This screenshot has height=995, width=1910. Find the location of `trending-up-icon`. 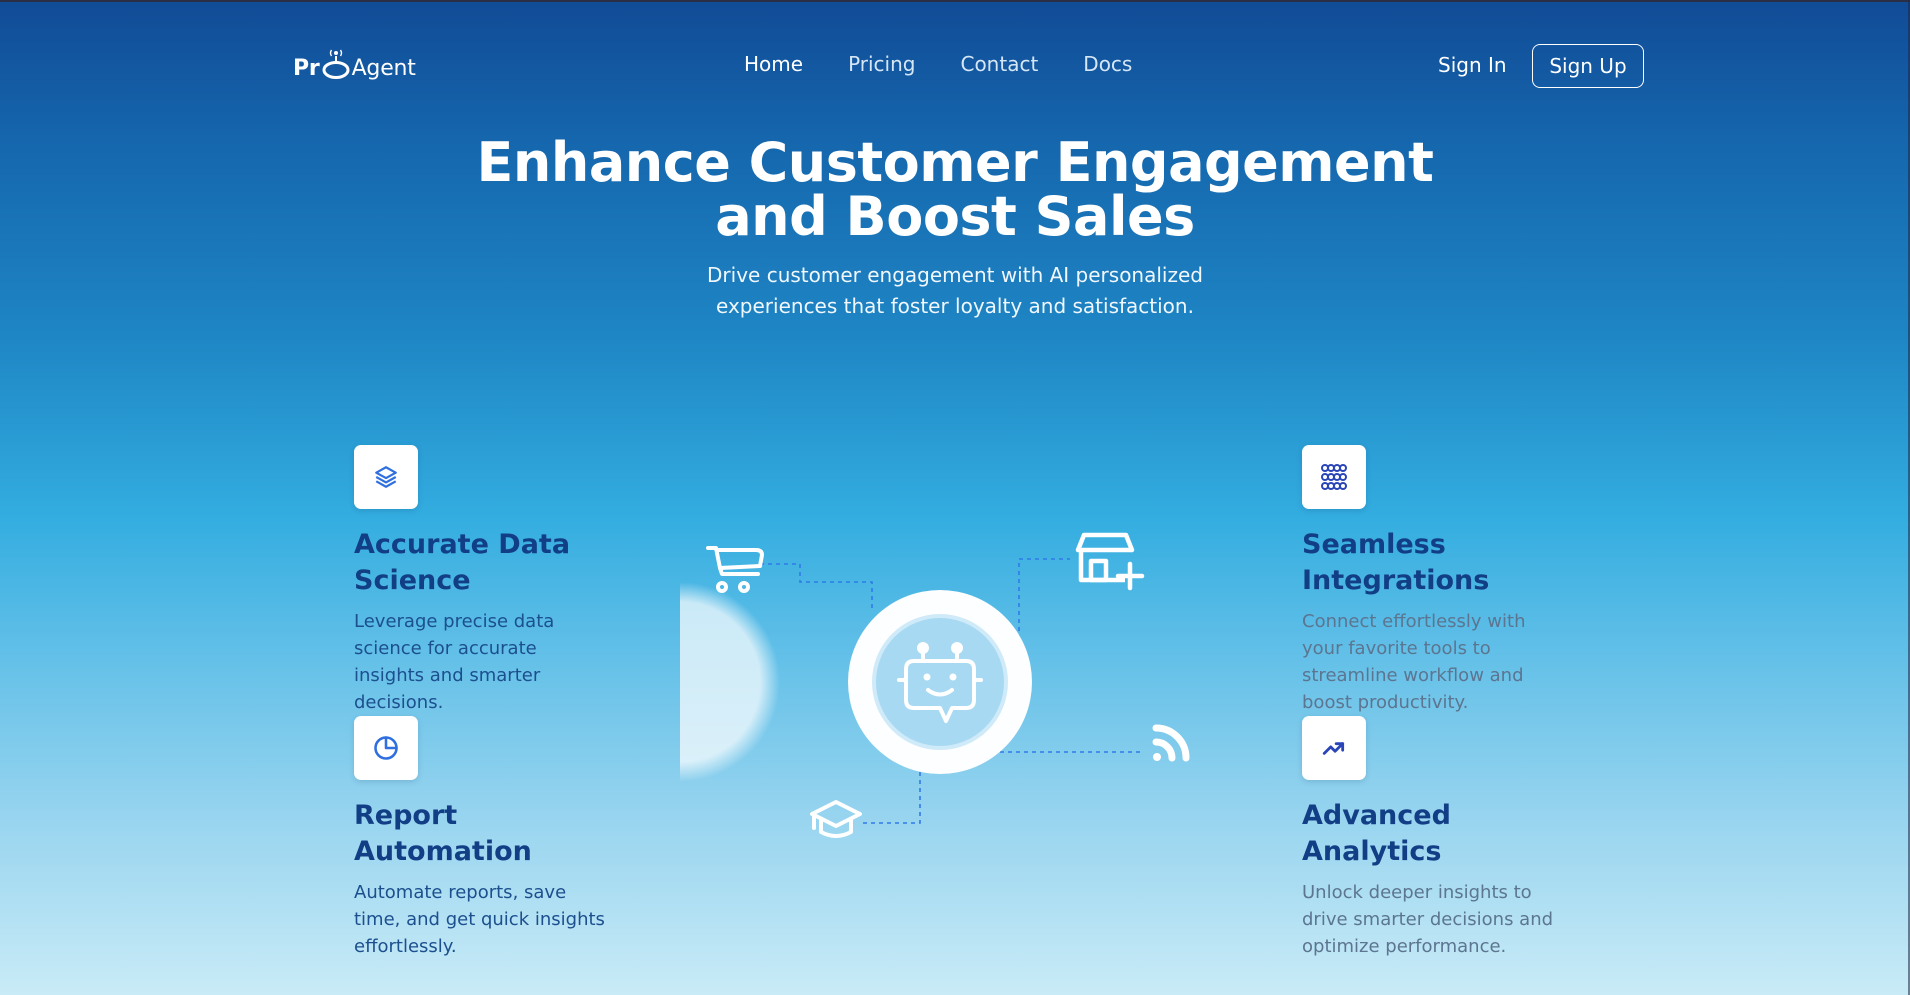

trending-up-icon is located at coordinates (1333, 748).